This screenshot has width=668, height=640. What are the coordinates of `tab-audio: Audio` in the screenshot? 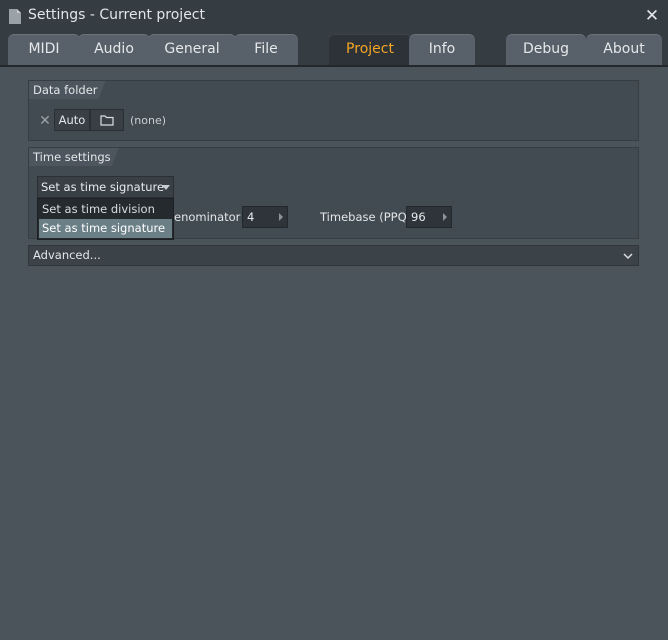 It's located at (114, 49).